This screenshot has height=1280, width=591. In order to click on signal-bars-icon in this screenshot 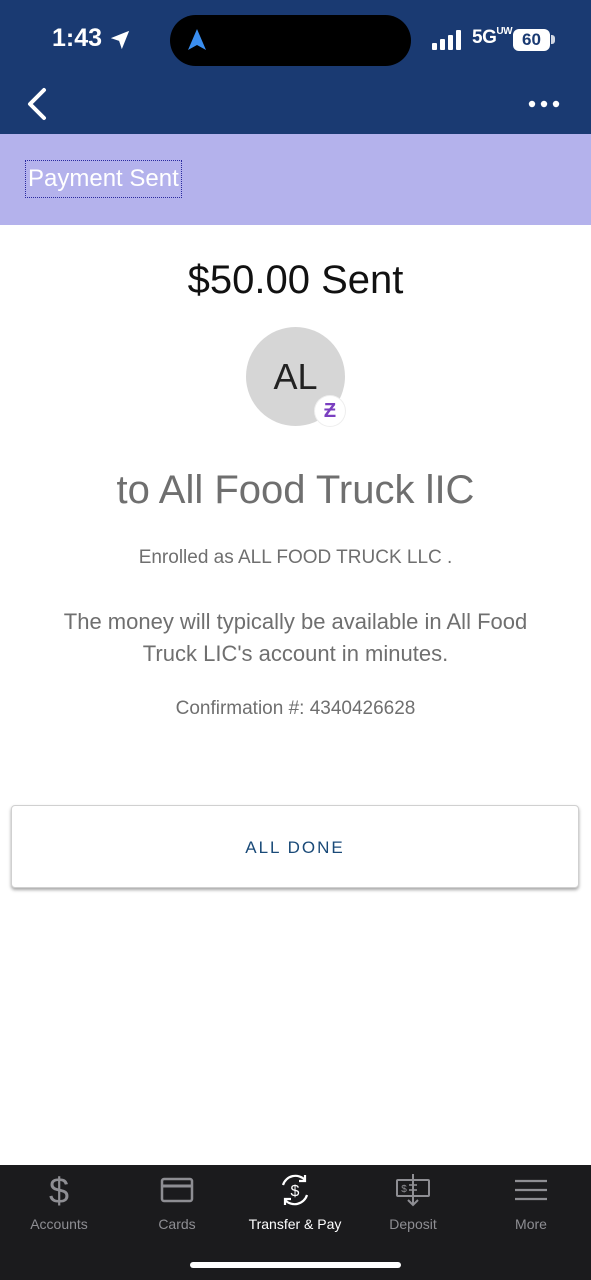, I will do `click(446, 40)`.